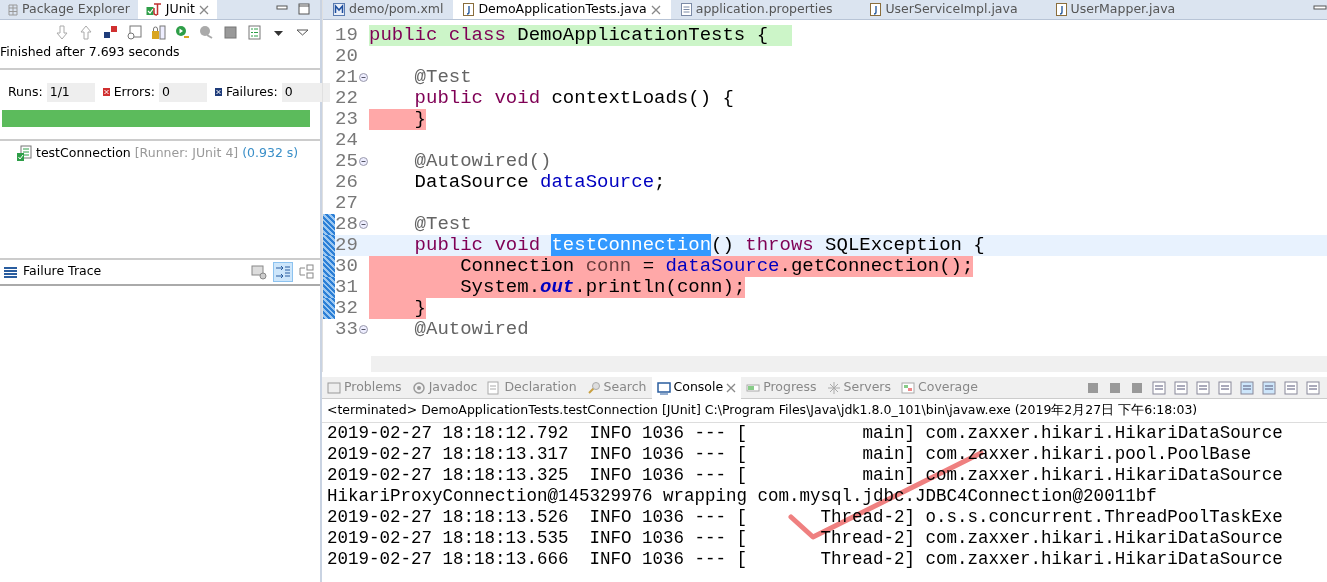 Image resolution: width=1327 pixels, height=582 pixels. What do you see at coordinates (696, 387) in the screenshot?
I see `view-tab: Console` at bounding box center [696, 387].